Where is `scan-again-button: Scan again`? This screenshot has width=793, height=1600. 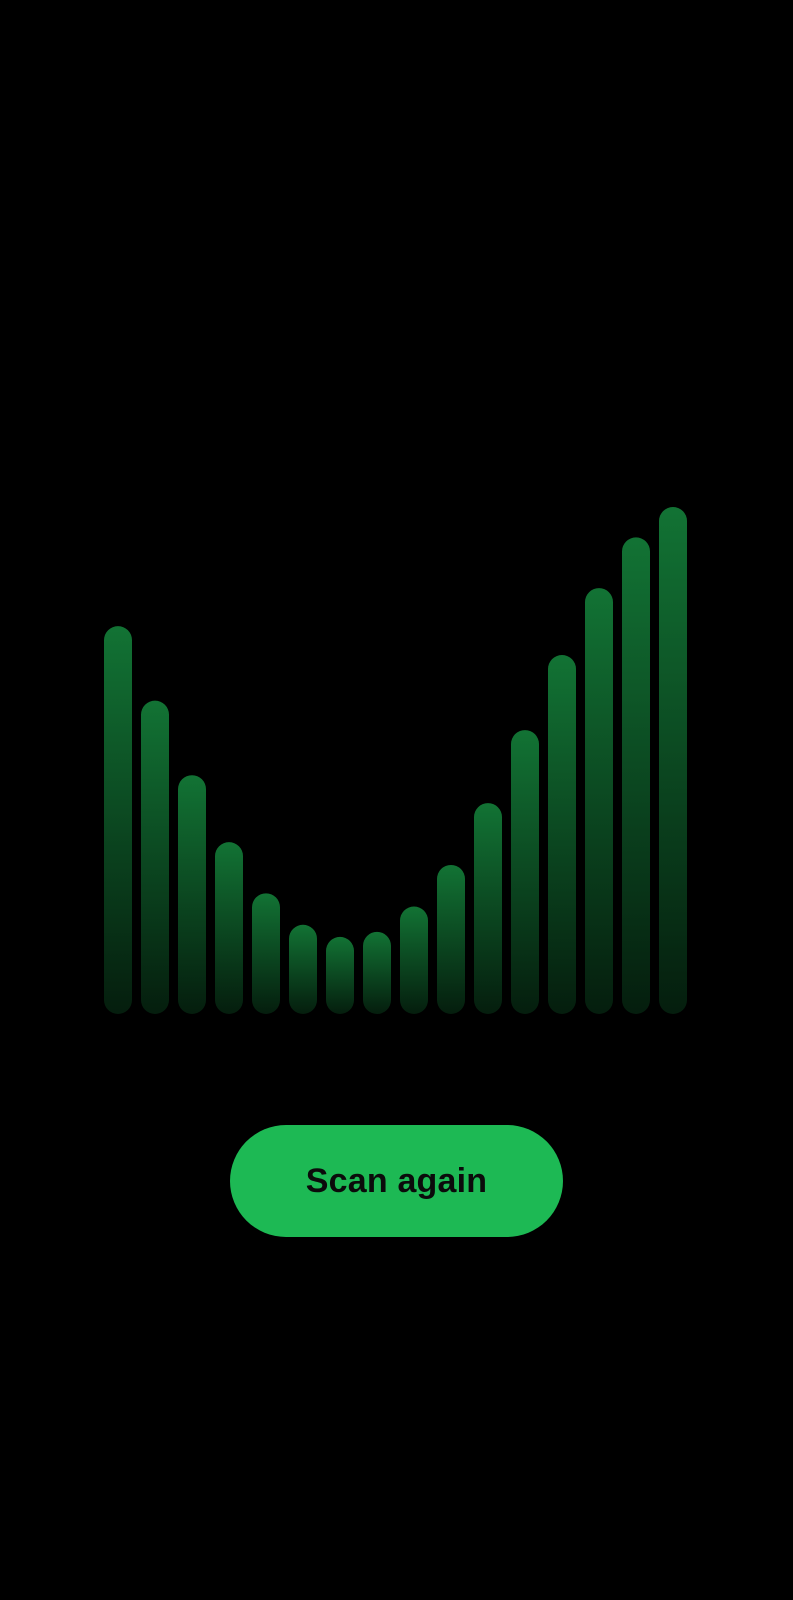 scan-again-button: Scan again is located at coordinates (396, 1181).